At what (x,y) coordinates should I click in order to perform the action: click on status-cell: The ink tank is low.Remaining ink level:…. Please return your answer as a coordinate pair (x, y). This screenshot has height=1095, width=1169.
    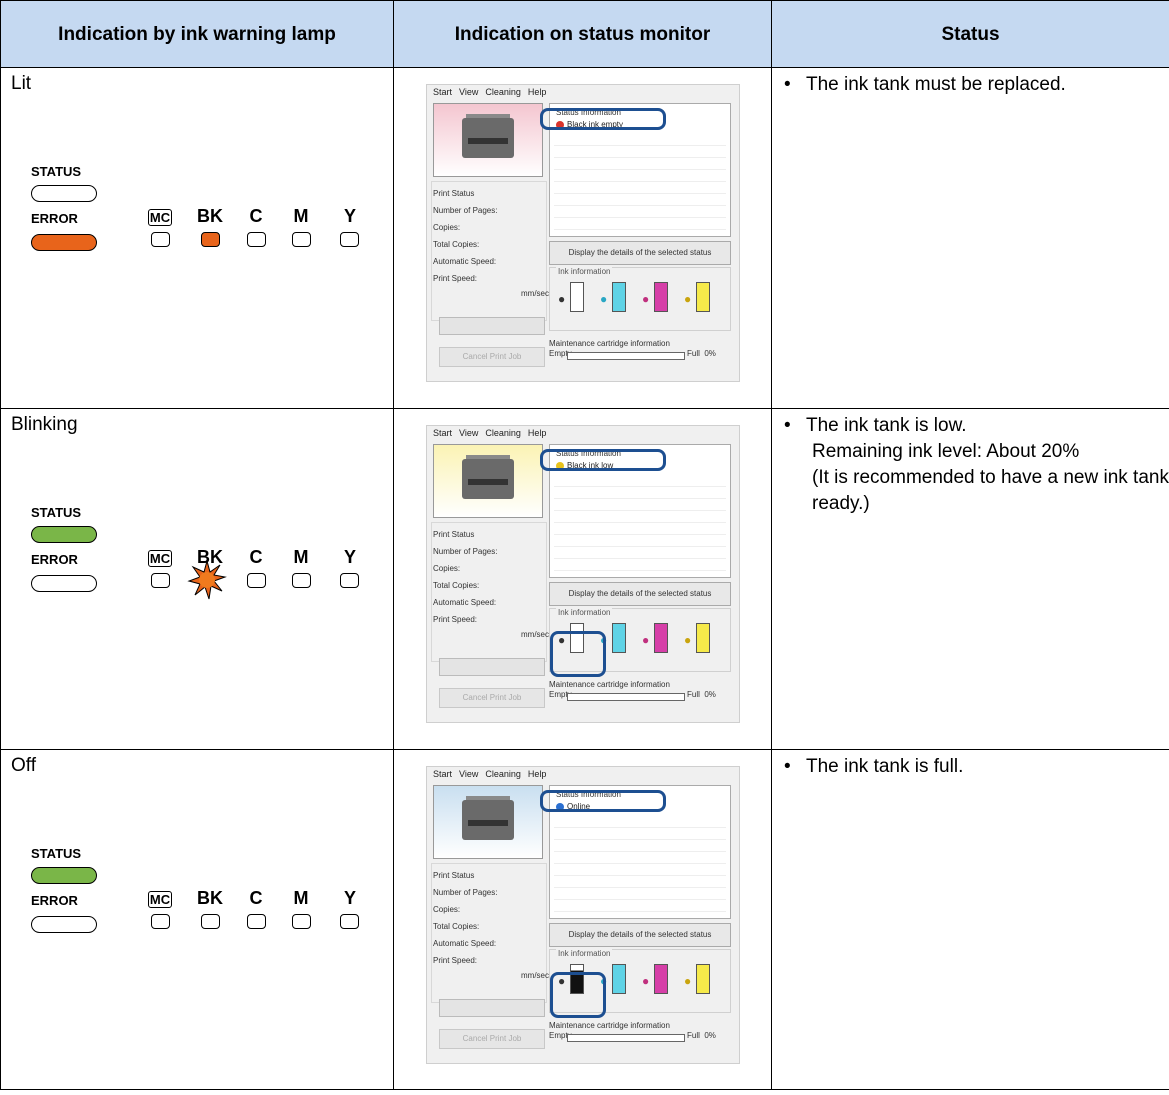
    Looking at the image, I should click on (970, 579).